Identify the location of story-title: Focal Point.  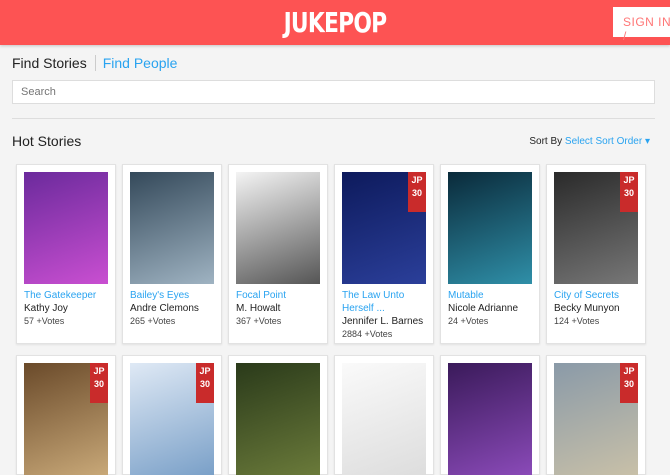
(281, 295).